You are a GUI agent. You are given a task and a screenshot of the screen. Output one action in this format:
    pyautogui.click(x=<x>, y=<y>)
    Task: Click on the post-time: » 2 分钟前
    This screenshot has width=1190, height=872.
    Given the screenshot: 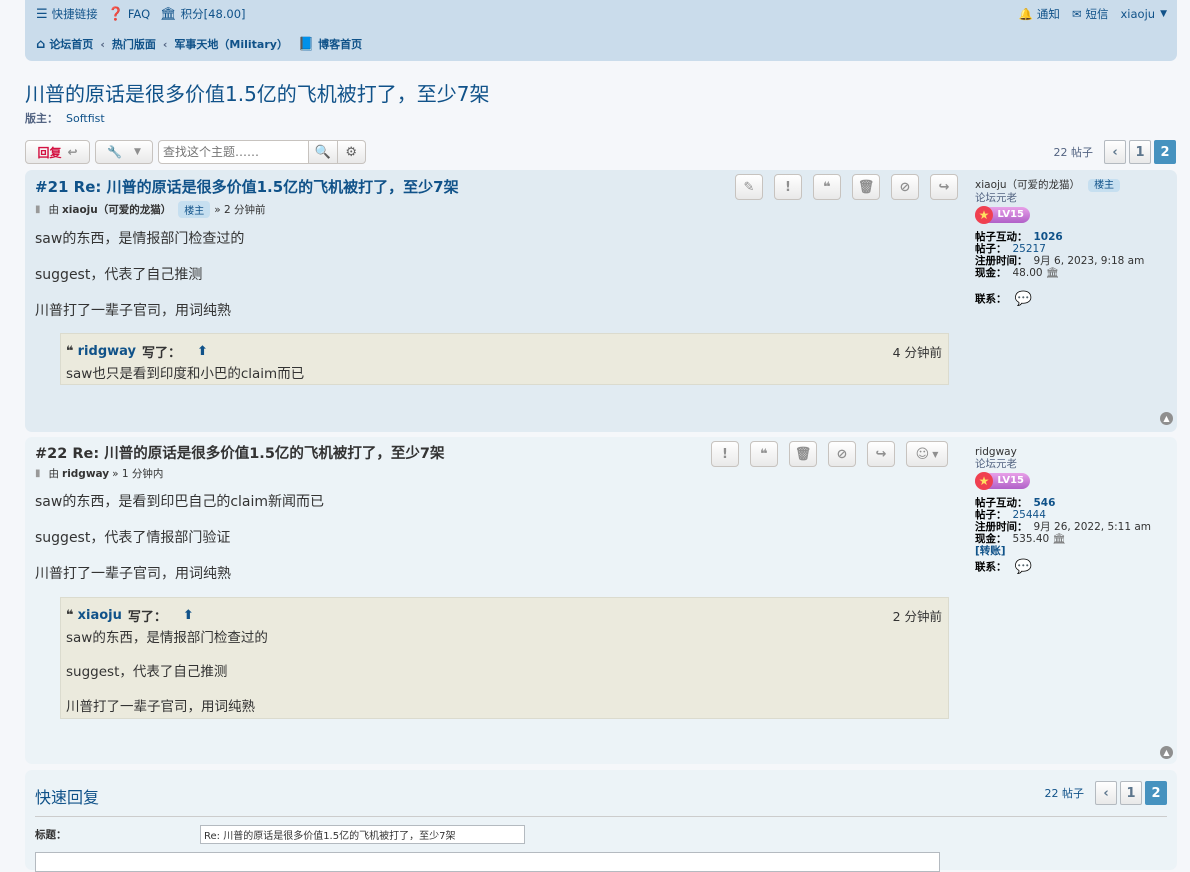 What is the action you would take?
    pyautogui.click(x=240, y=210)
    